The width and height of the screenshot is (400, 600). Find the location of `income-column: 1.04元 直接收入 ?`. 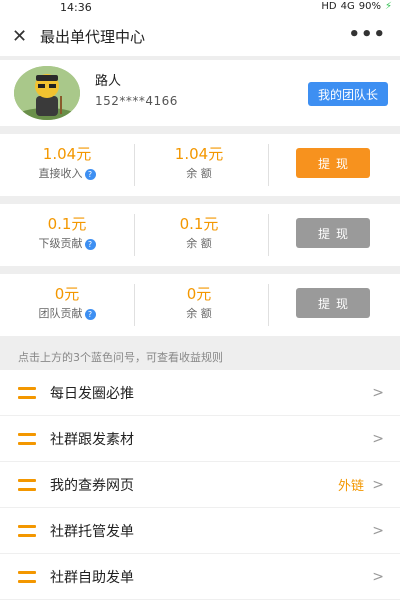

income-column: 1.04元 直接收入 ? is located at coordinates (67, 163).